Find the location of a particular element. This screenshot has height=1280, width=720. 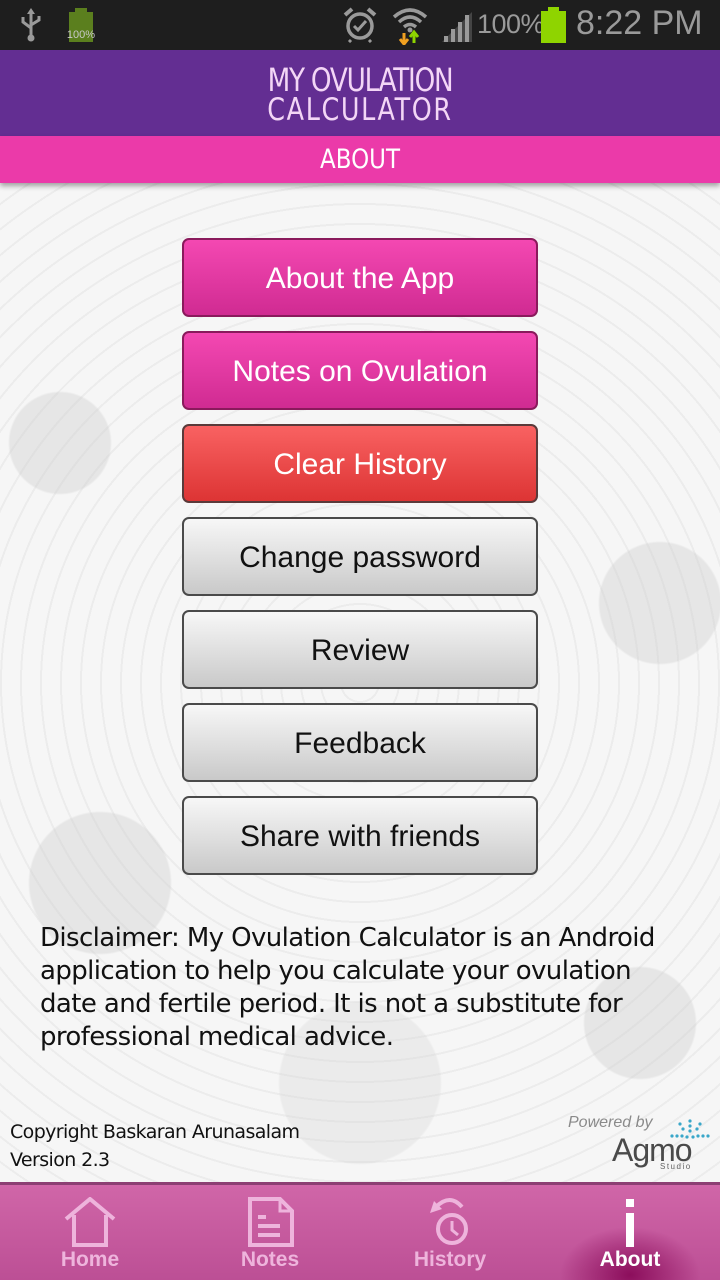

app-title-line2: CALCULATOR is located at coordinates (360, 110).